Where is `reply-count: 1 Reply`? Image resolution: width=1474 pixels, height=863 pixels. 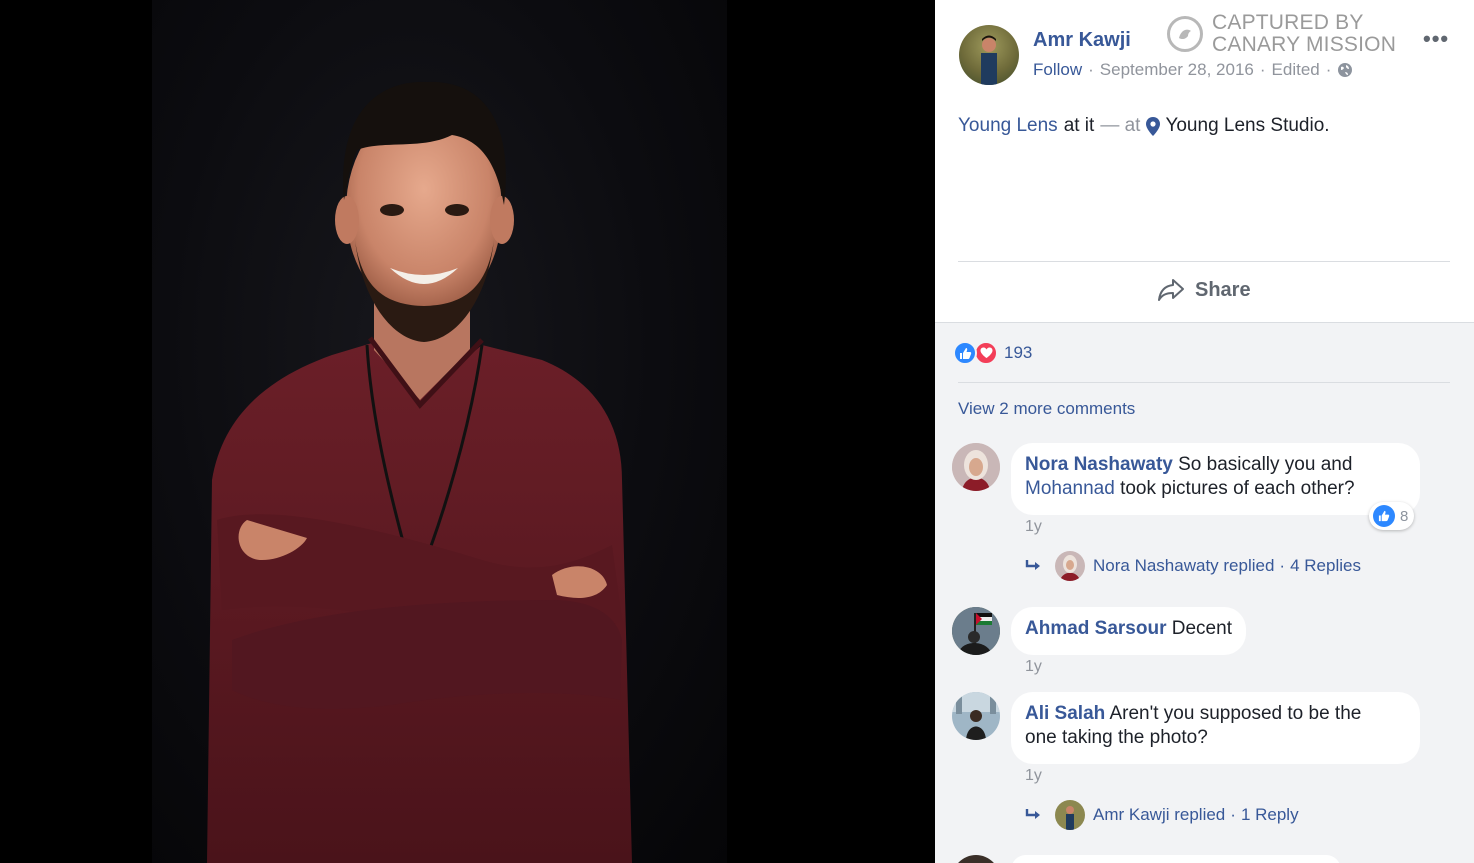
reply-count: 1 Reply is located at coordinates (1269, 814).